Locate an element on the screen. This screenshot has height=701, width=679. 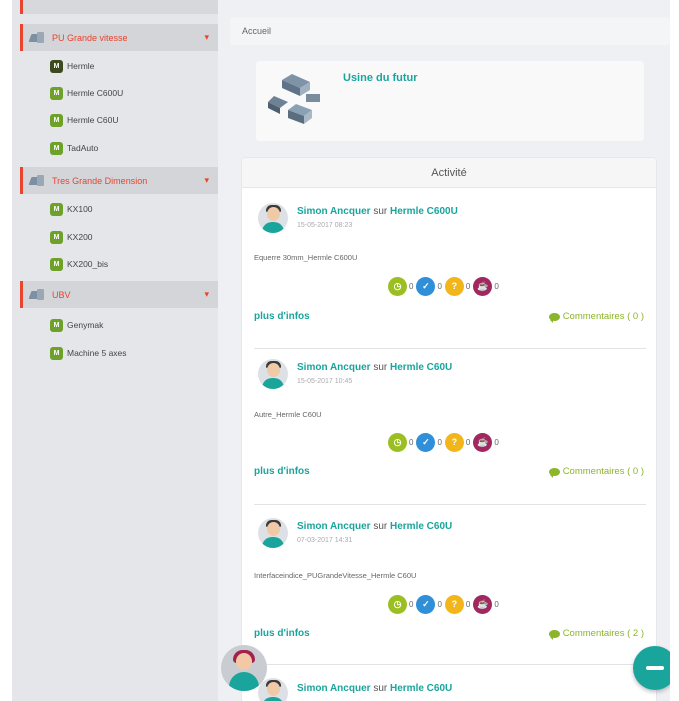
factory-icon is located at coordinates (294, 99).